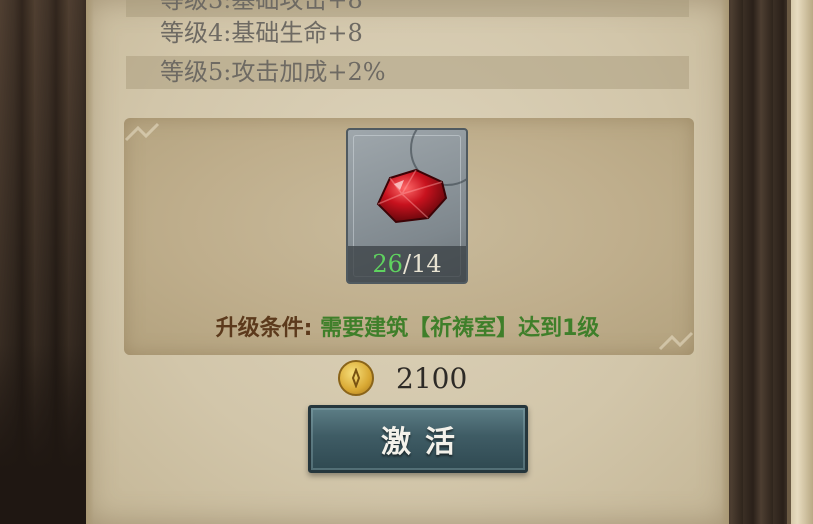 Image resolution: width=813 pixels, height=524 pixels. Describe the element at coordinates (426, 264) in the screenshot. I see `item-count-required: 14` at that location.